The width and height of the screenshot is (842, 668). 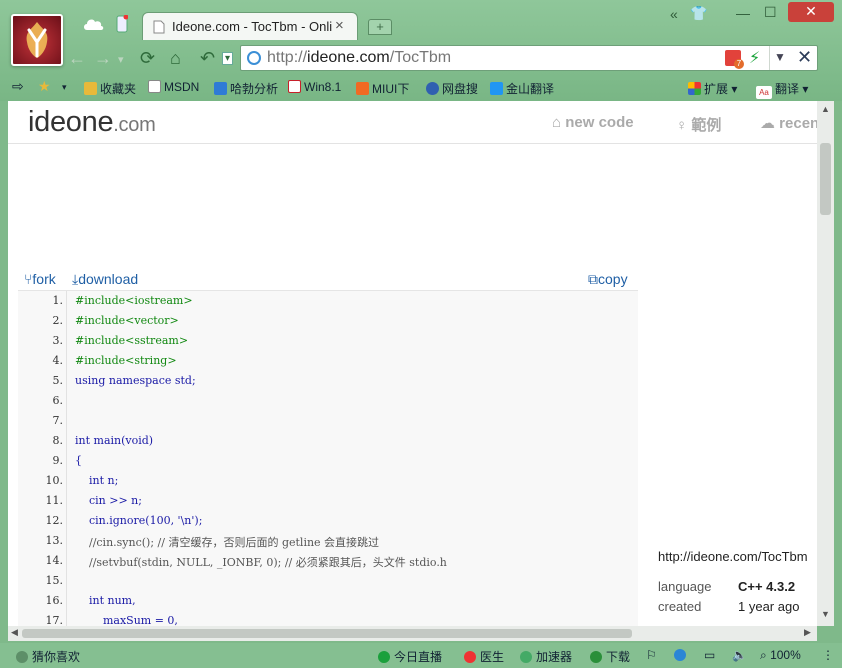 What do you see at coordinates (754, 58) in the screenshot?
I see `bolt-icon: ⚡` at bounding box center [754, 58].